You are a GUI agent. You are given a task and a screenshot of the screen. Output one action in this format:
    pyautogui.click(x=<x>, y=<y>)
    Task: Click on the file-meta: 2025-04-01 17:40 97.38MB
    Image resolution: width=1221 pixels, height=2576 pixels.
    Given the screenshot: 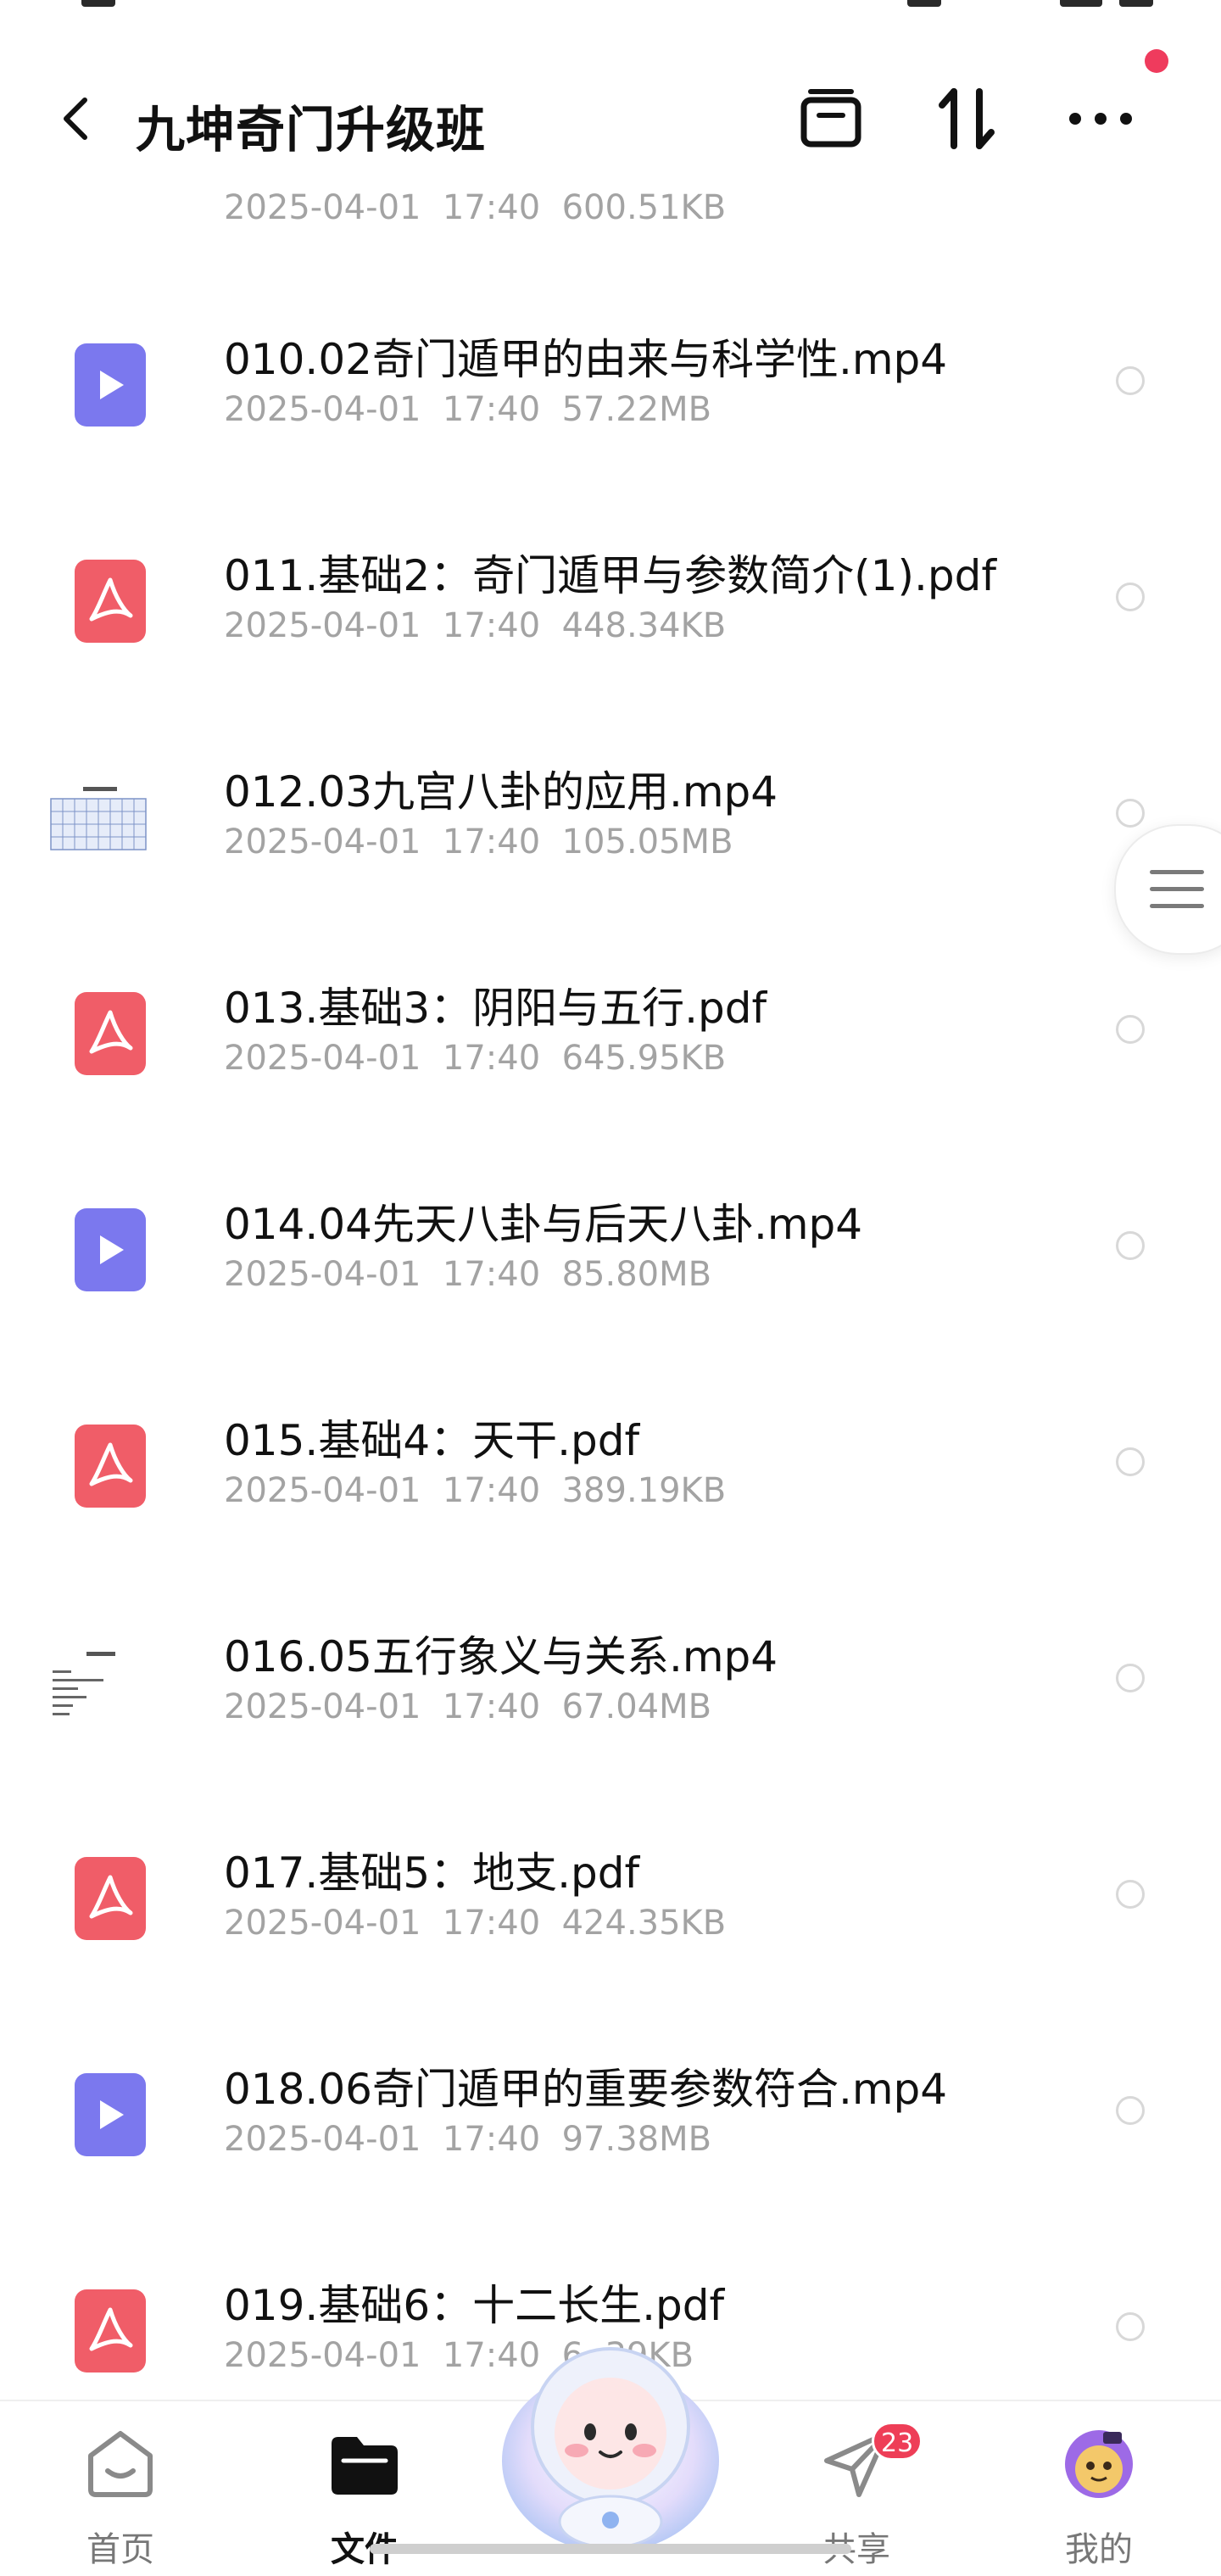 What is the action you would take?
    pyautogui.click(x=468, y=2139)
    